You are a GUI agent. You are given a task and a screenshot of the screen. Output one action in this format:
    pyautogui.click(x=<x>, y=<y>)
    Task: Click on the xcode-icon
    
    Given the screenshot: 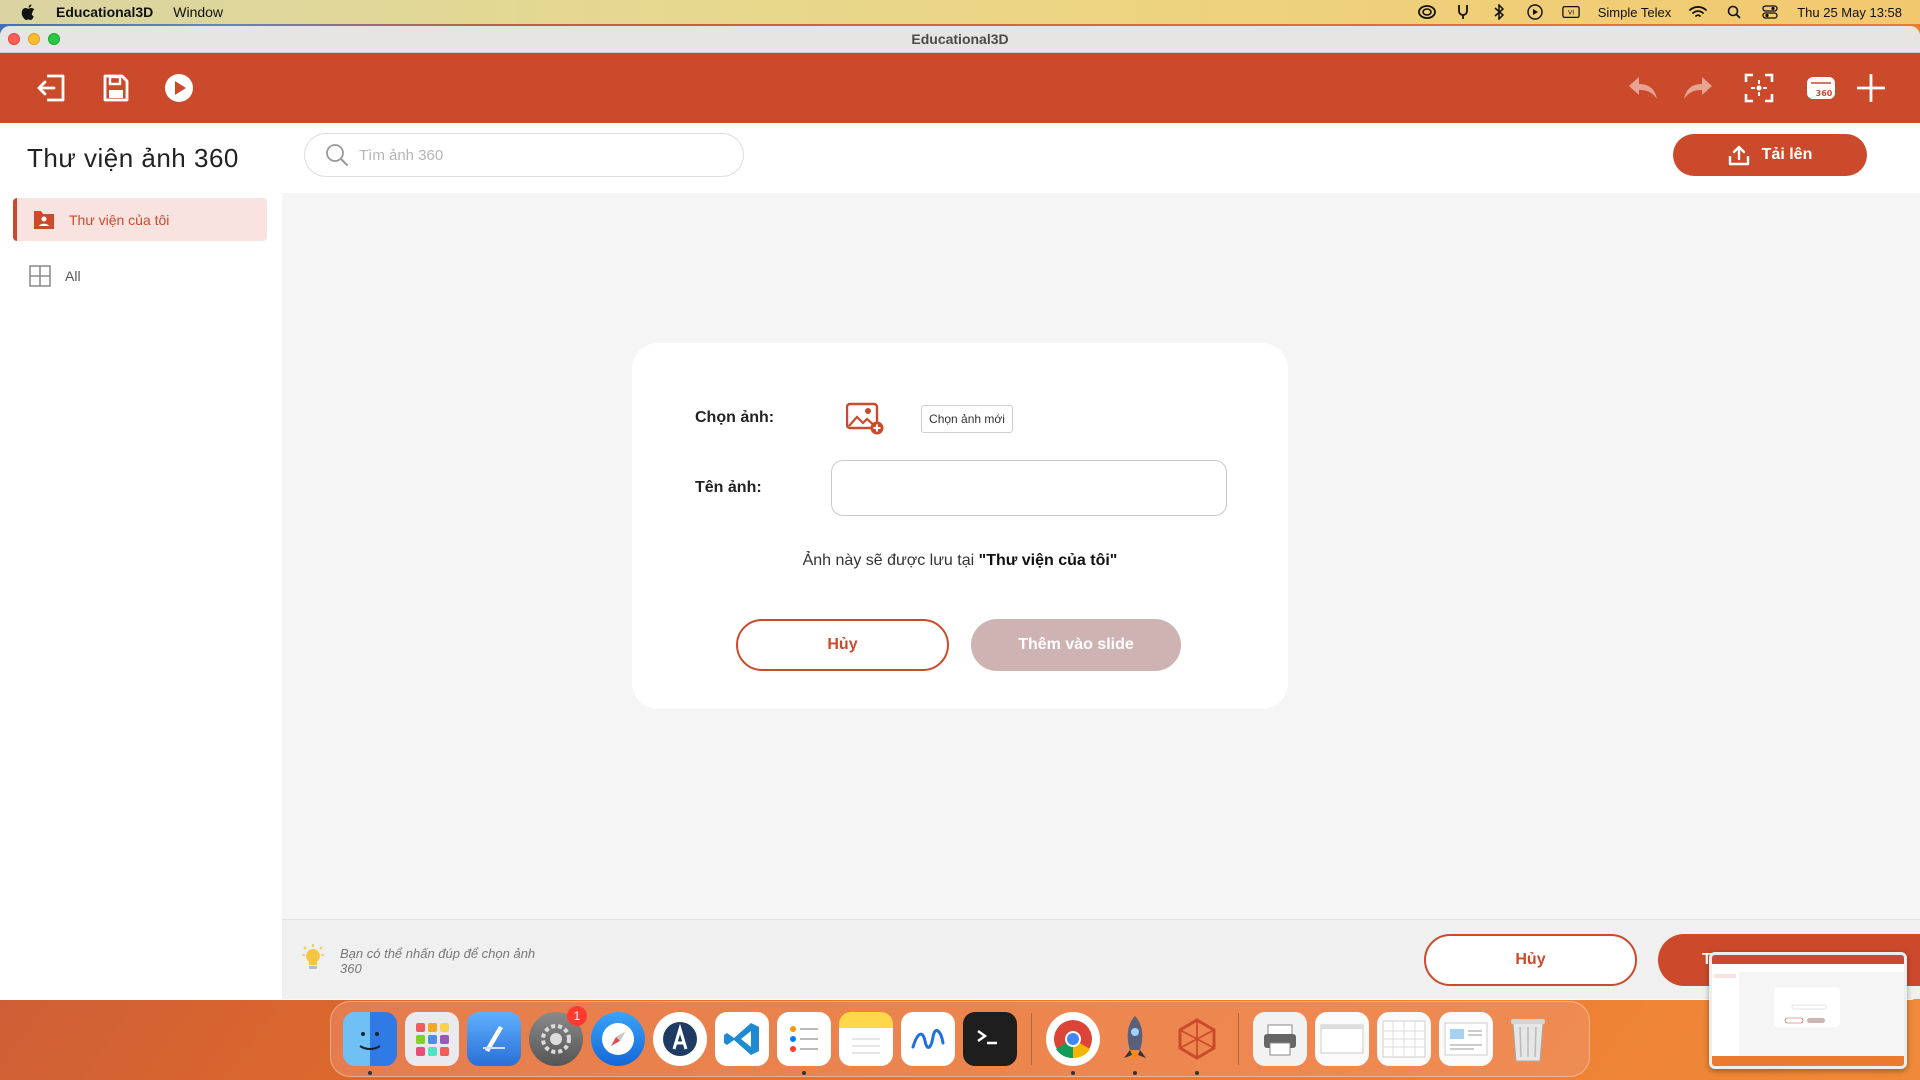 What is the action you would take?
    pyautogui.click(x=494, y=1039)
    